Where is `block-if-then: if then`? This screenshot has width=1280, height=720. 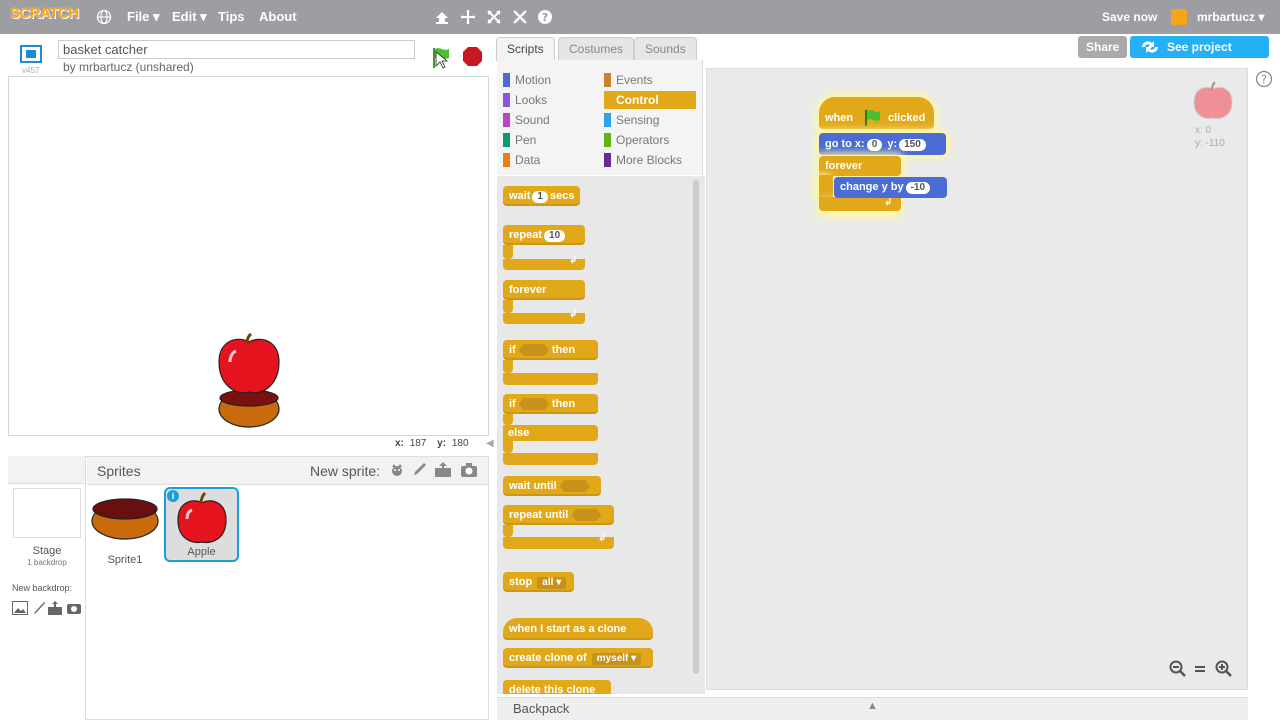 block-if-then: if then is located at coordinates (550, 350).